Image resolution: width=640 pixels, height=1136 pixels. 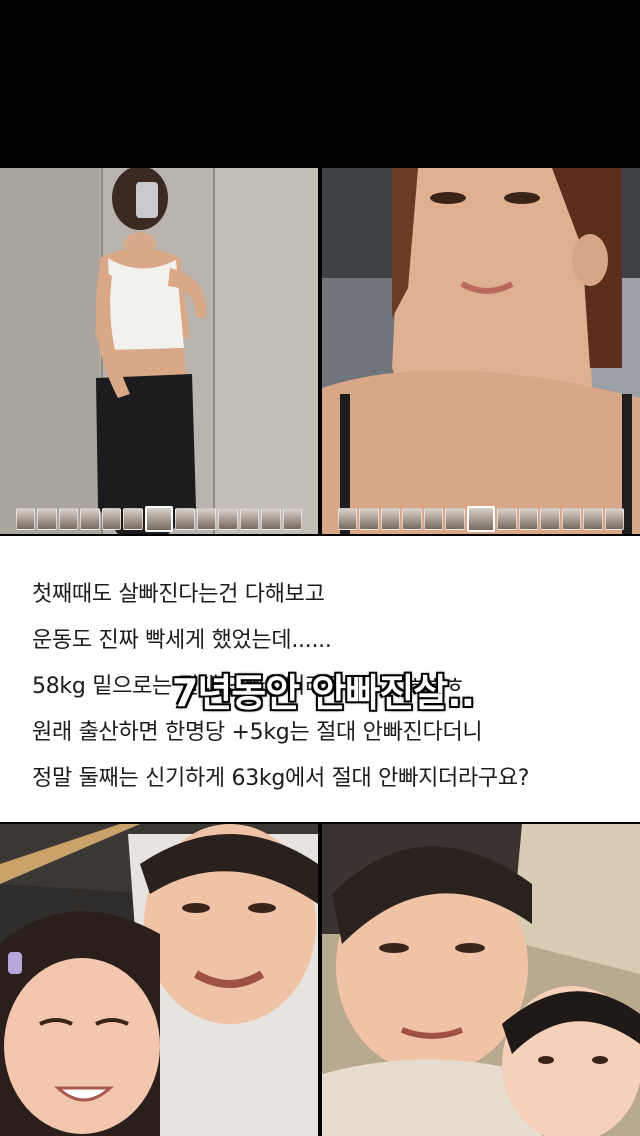 I want to click on father-daughter-selfie-photo, so click(x=159, y=980).